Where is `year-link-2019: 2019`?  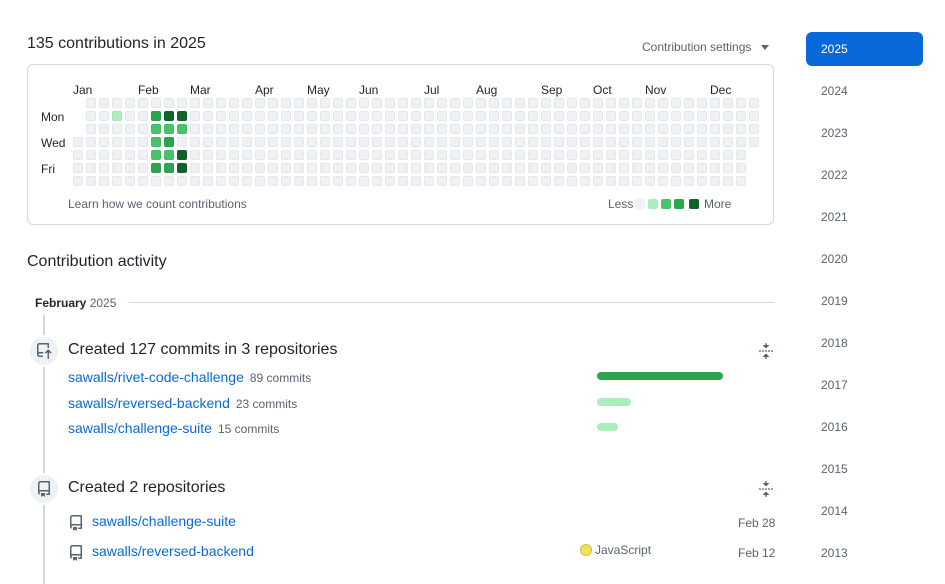
year-link-2019: 2019 is located at coordinates (864, 301).